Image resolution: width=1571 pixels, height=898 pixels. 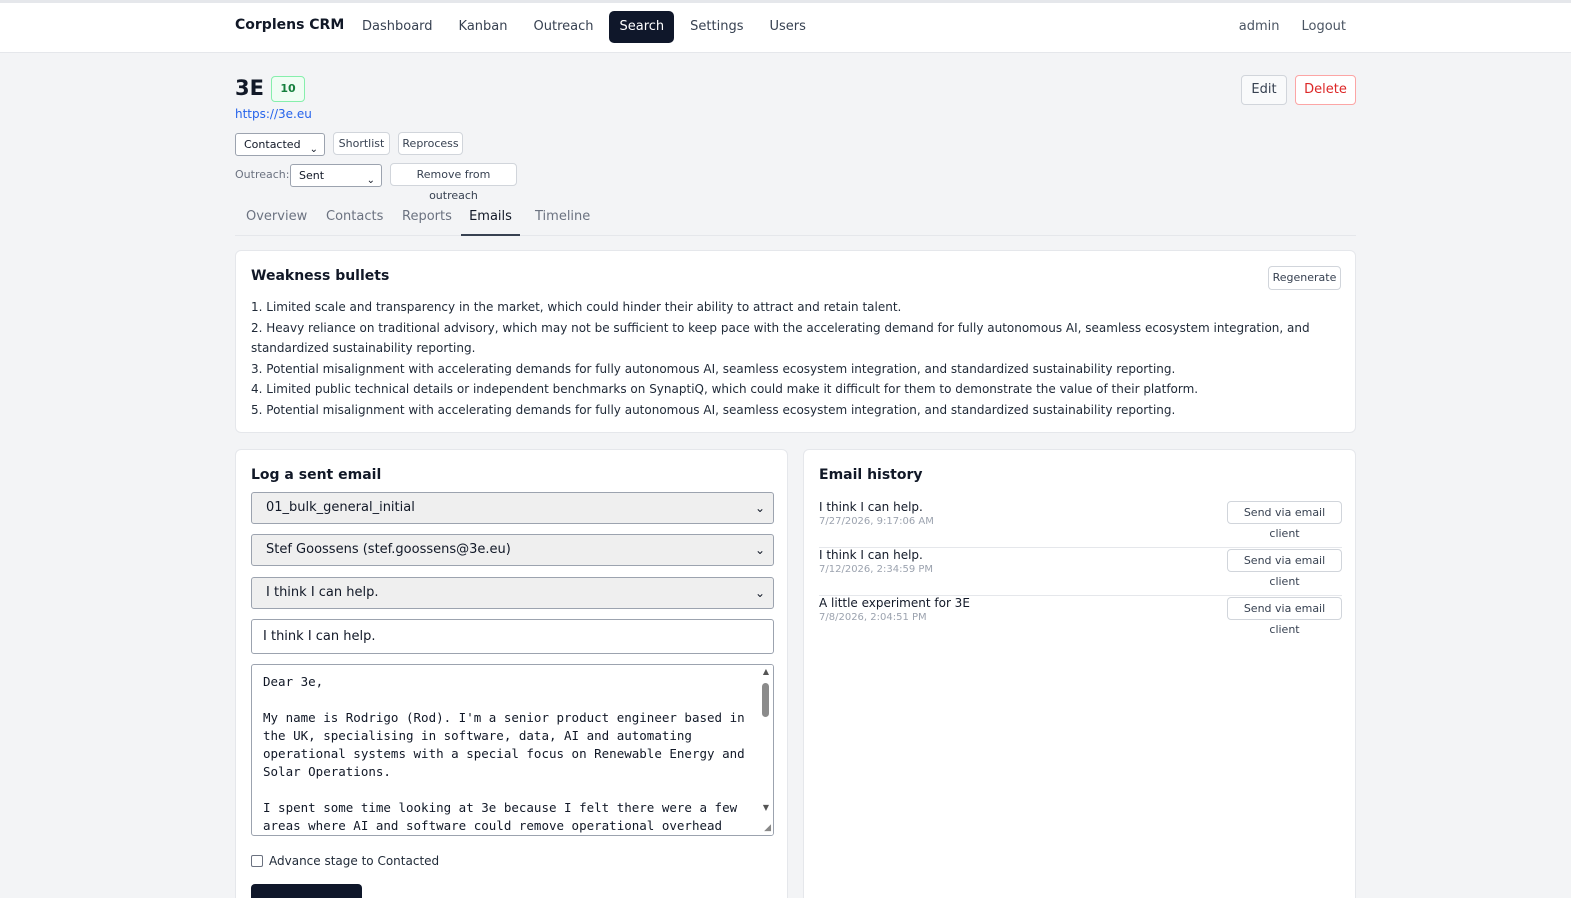 What do you see at coordinates (564, 27) in the screenshot?
I see `nav-outreach: Outreach` at bounding box center [564, 27].